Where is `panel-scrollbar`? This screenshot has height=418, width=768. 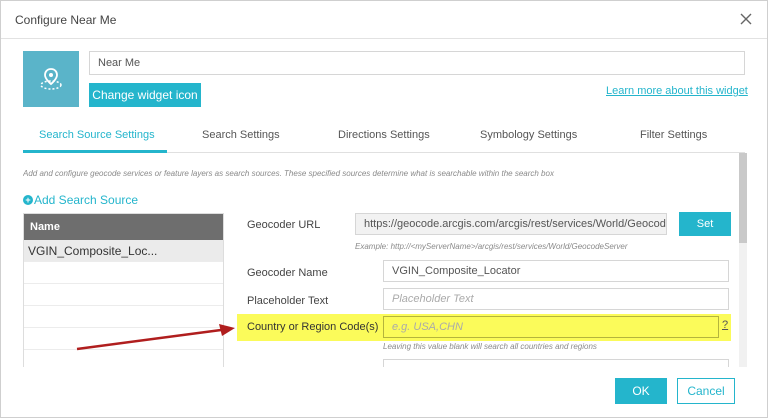
panel-scrollbar is located at coordinates (743, 260).